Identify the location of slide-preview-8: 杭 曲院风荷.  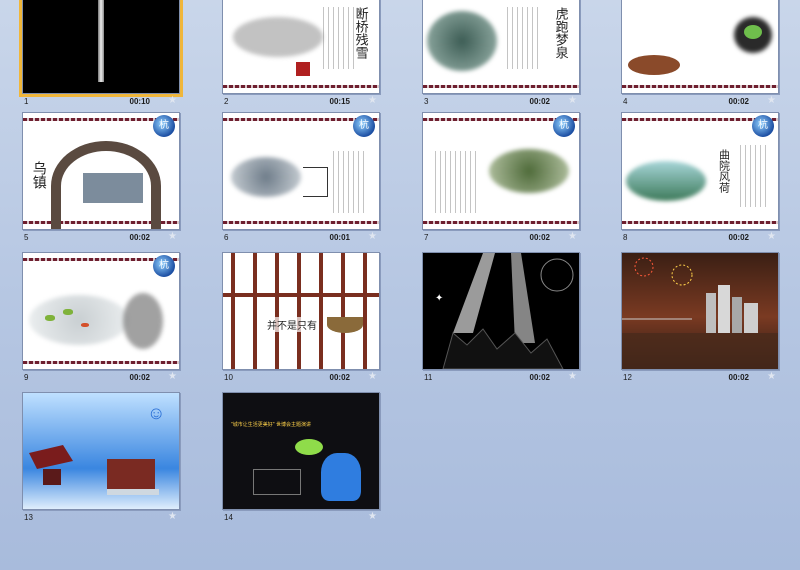
(700, 171).